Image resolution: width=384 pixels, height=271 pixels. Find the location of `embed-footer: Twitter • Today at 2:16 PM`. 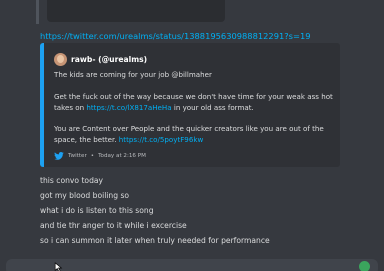

embed-footer: Twitter • Today at 2:16 PM is located at coordinates (100, 156).